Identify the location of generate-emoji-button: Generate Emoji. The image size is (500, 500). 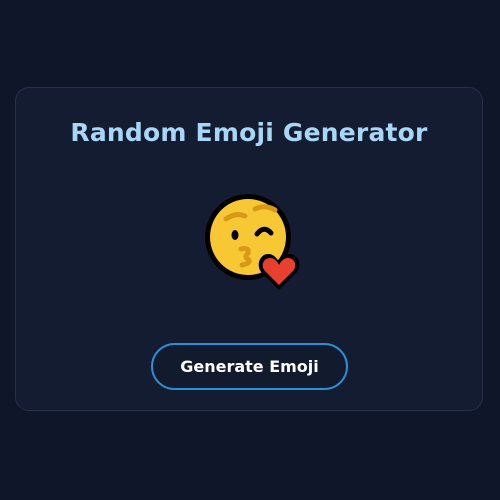
(249, 366).